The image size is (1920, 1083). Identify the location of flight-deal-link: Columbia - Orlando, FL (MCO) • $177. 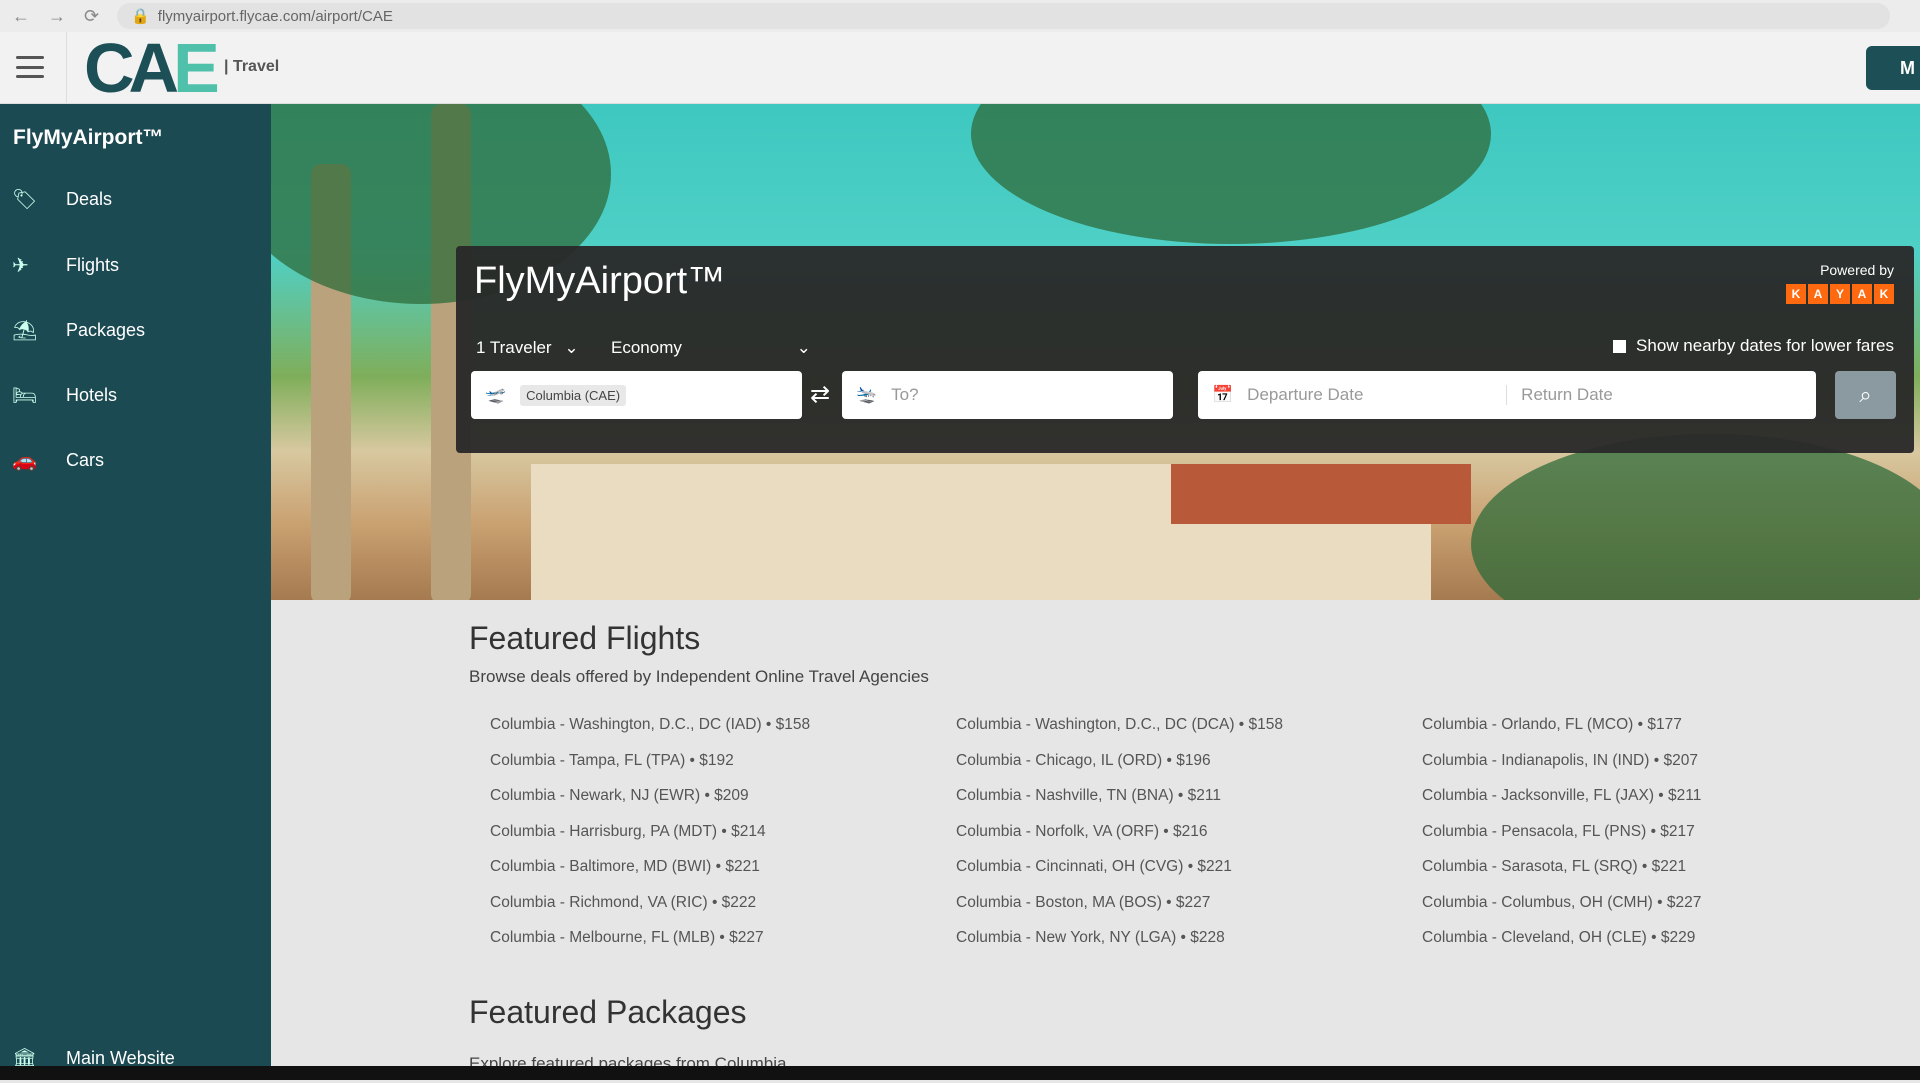
(1552, 725).